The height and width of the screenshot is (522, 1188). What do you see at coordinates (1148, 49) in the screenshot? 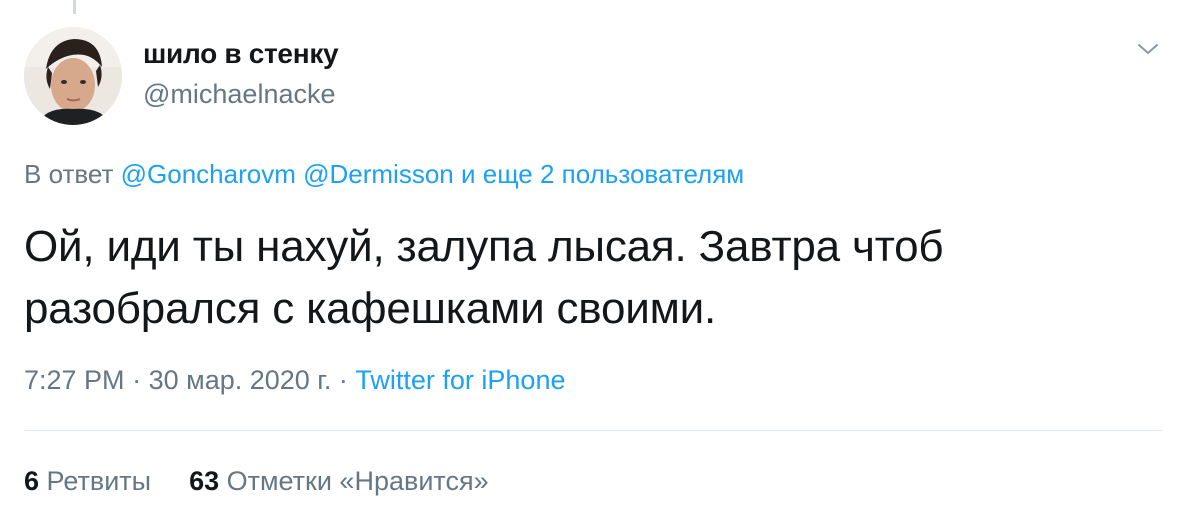
I see `chevron-down-icon` at bounding box center [1148, 49].